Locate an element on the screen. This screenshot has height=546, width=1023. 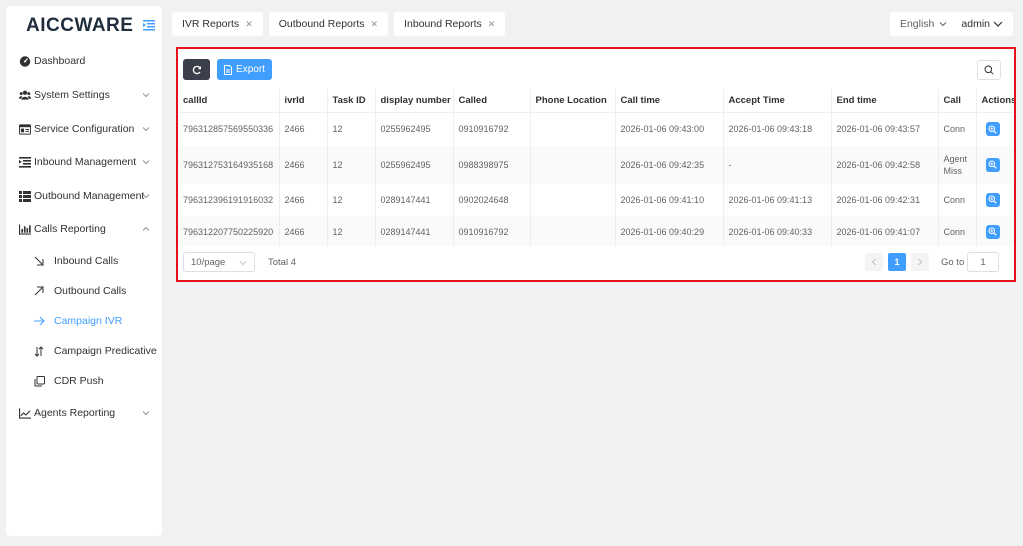
arrow-right-icon is located at coordinates (39, 321).